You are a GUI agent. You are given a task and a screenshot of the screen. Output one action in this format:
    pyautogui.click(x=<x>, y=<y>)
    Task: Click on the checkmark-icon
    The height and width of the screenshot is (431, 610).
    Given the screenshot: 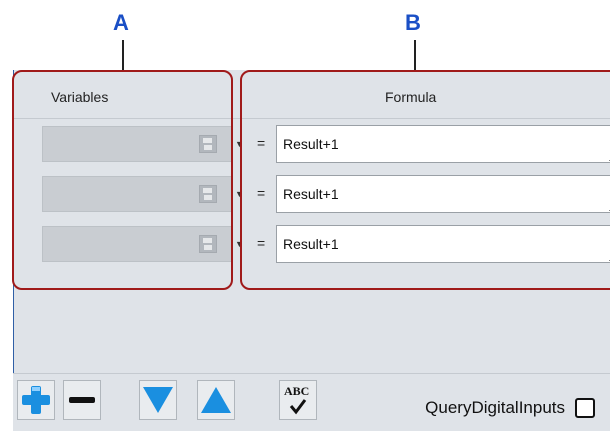 What is the action you would take?
    pyautogui.click(x=298, y=407)
    